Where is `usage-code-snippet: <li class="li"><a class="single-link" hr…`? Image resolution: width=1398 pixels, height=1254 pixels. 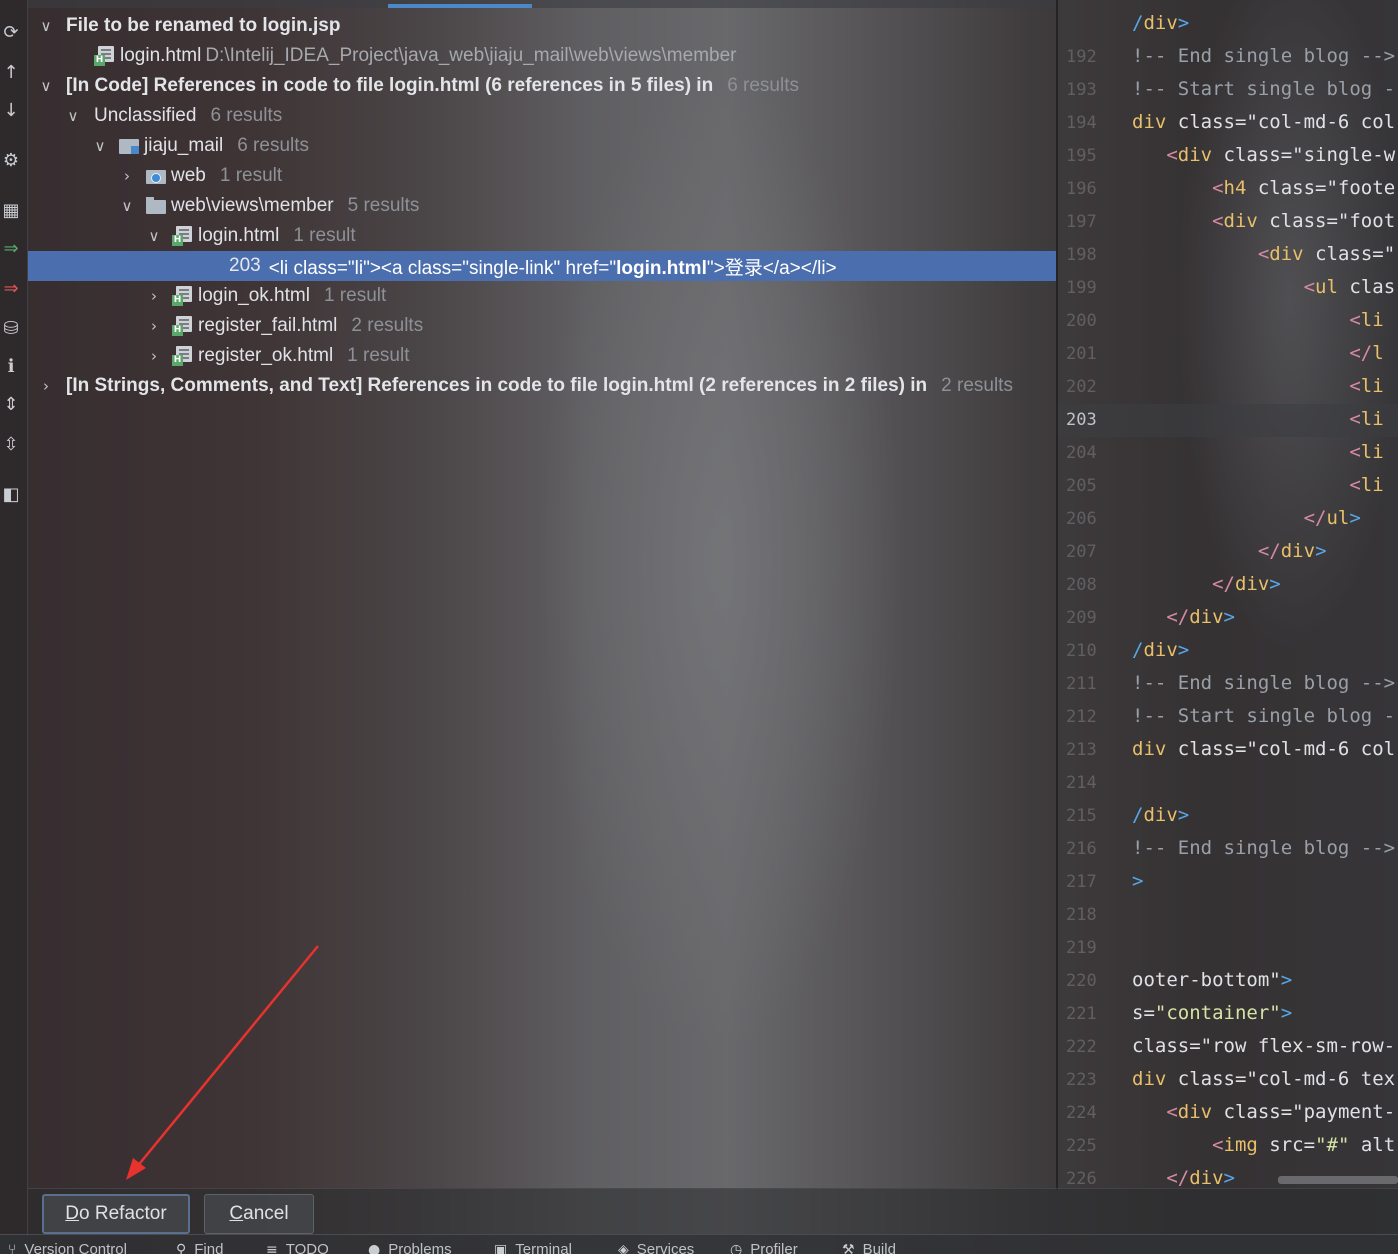
usage-code-snippet: <li class="li"><a class="single-link" hr… is located at coordinates (552, 268).